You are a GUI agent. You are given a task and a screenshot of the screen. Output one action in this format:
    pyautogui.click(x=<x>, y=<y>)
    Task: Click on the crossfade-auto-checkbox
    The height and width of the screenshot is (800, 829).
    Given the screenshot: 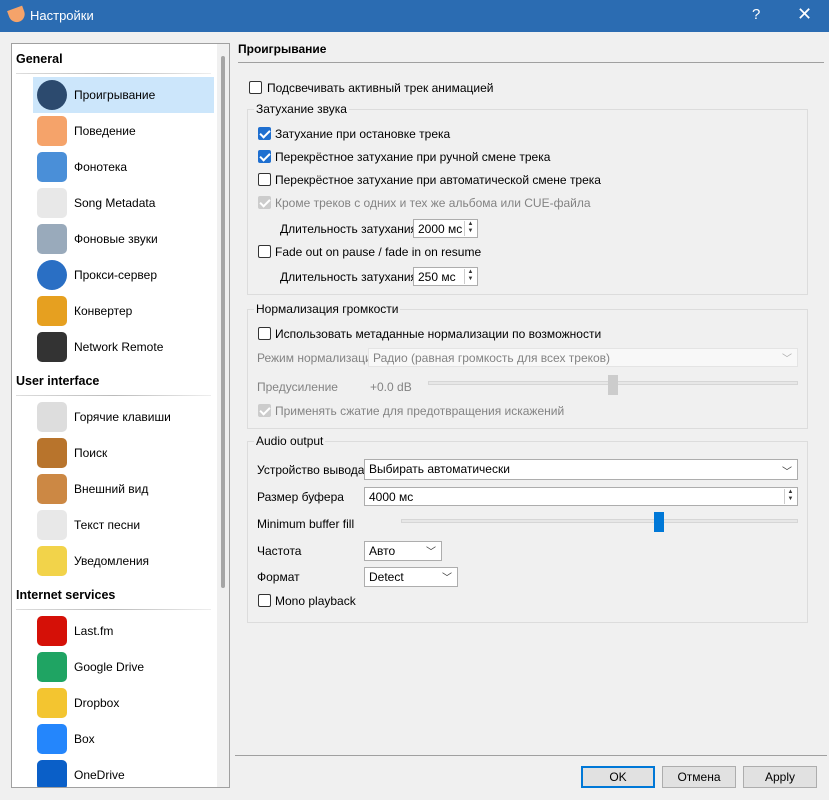 What is the action you would take?
    pyautogui.click(x=264, y=179)
    